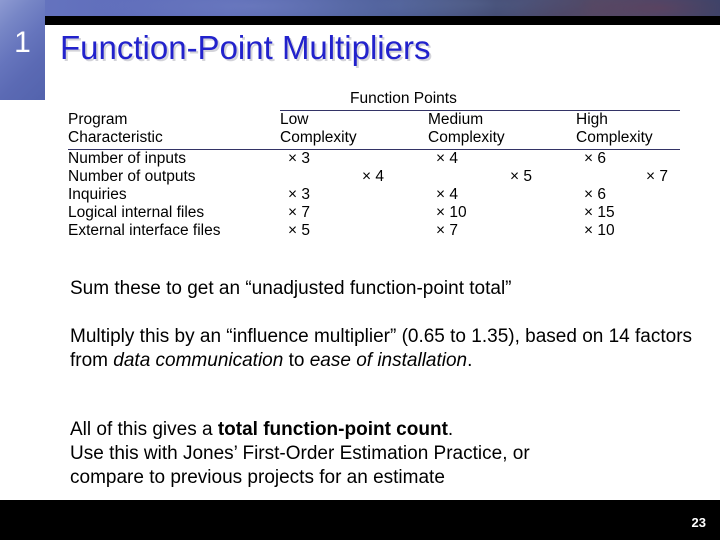 This screenshot has width=720, height=540. Describe the element at coordinates (599, 230) in the screenshot. I see `row-value-high: × 10` at that location.